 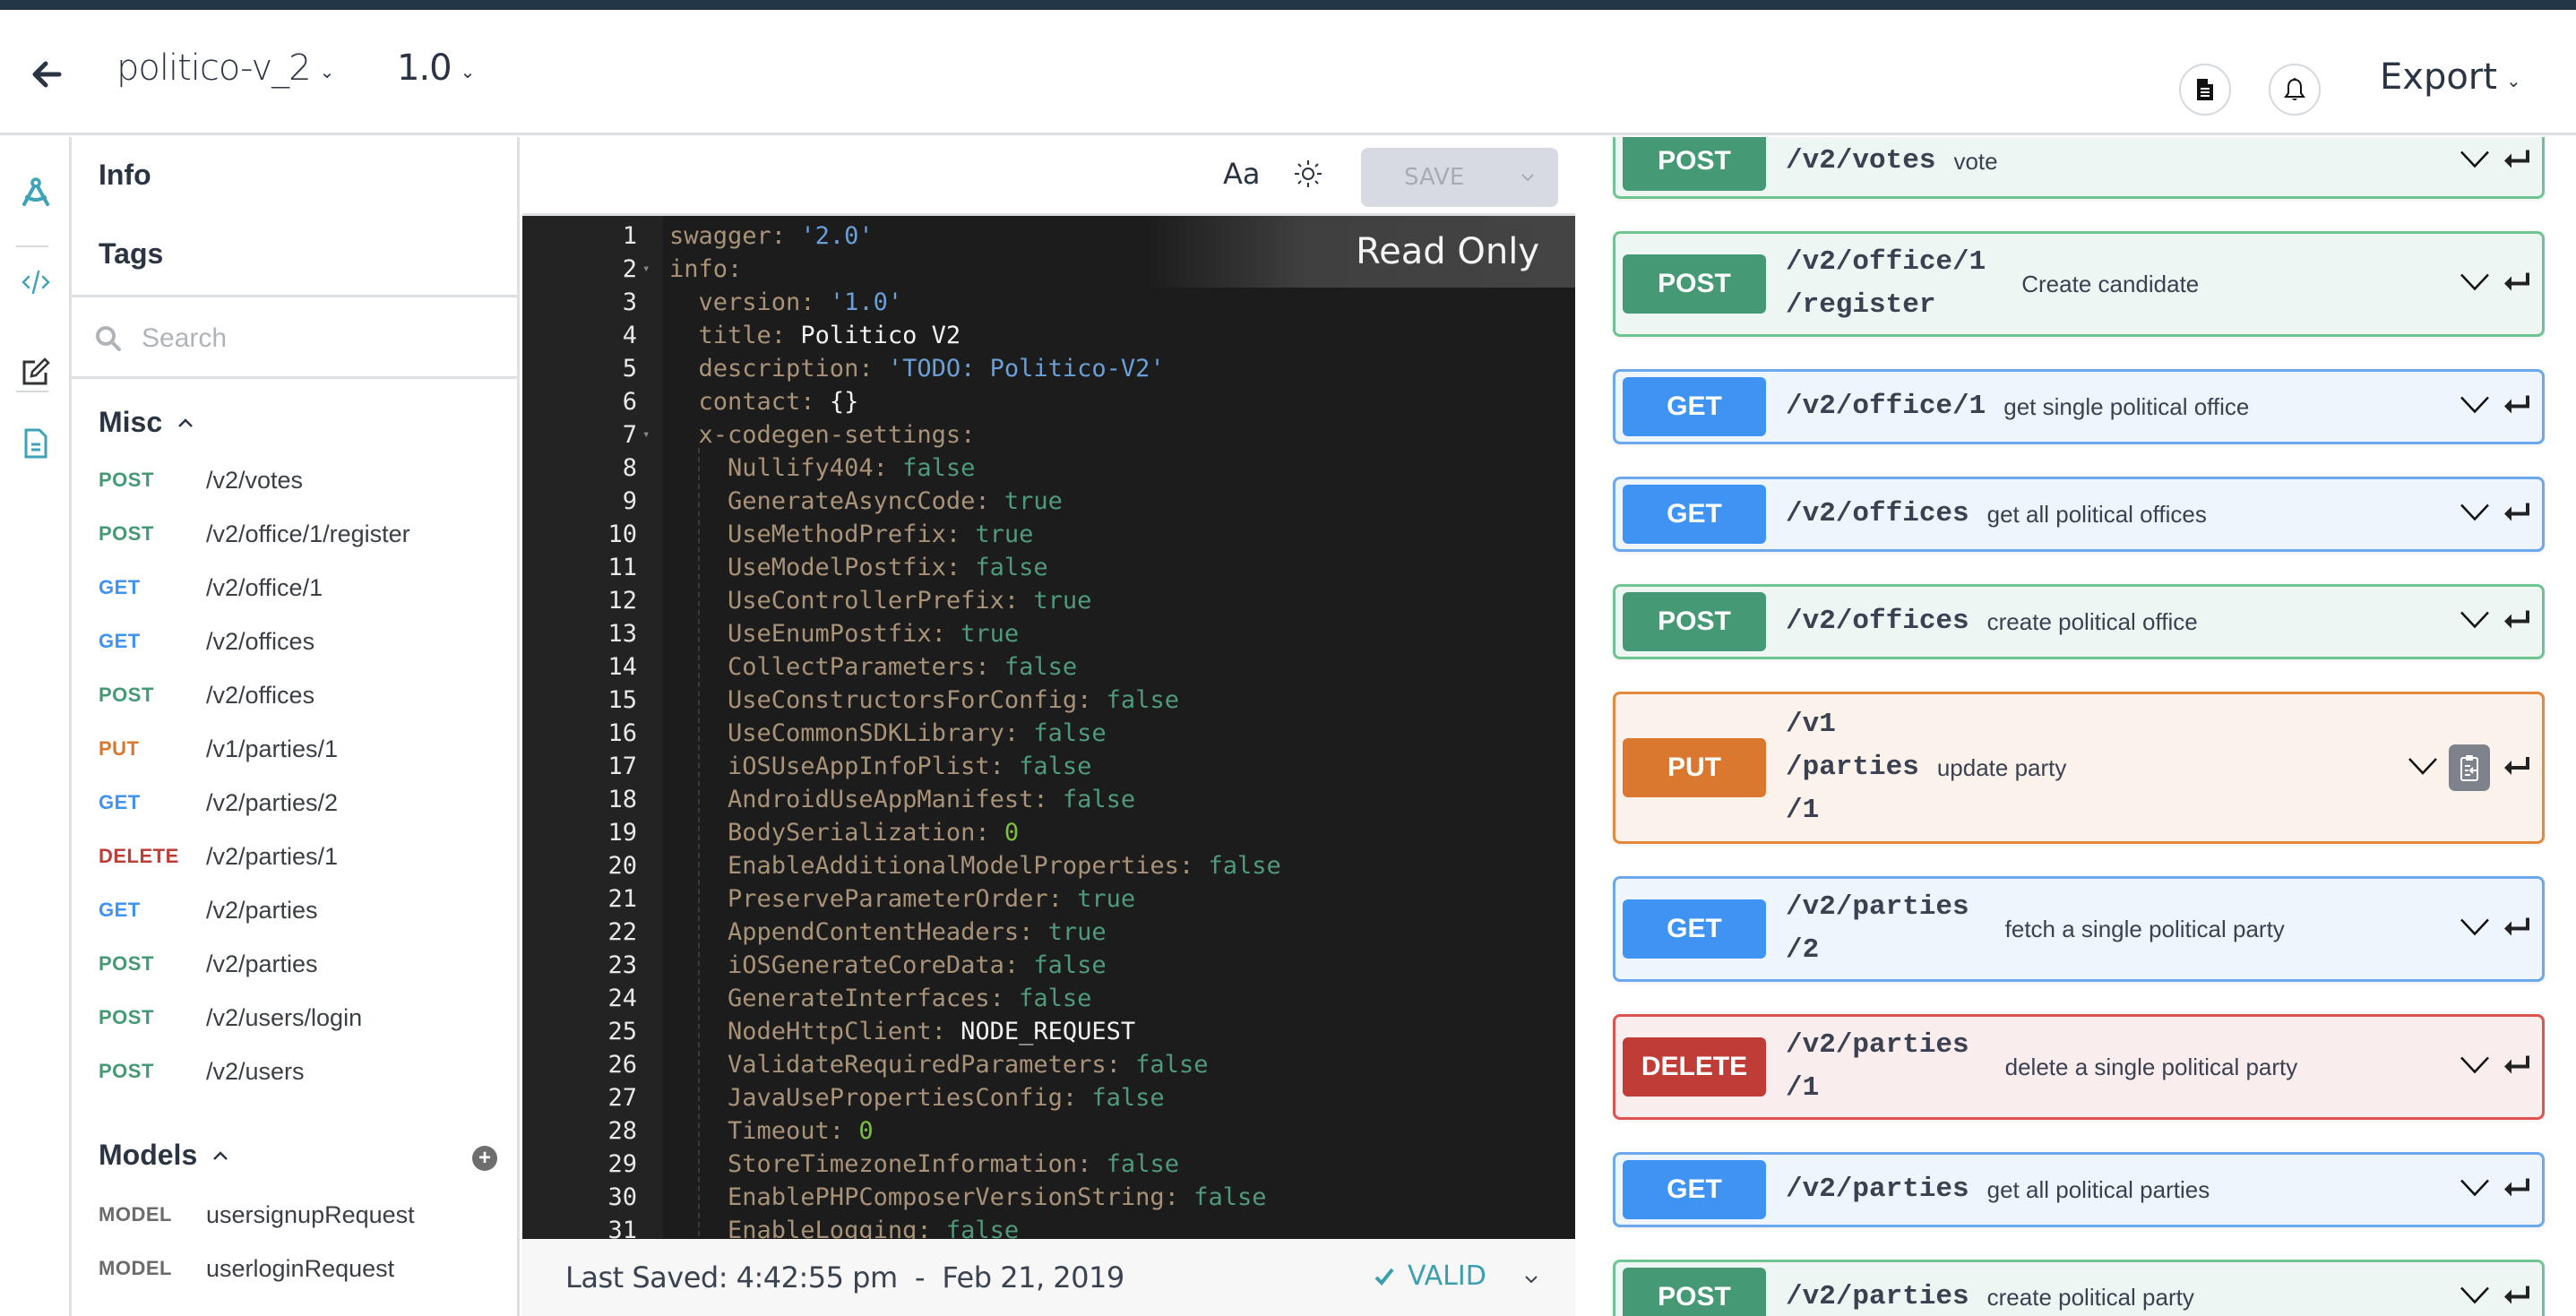 What do you see at coordinates (1360, 252) in the screenshot?
I see `read-only-badge: Read Only` at bounding box center [1360, 252].